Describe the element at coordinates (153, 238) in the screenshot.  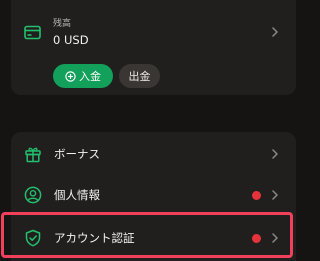
I see `menu-item-account-verification: アカウント認証` at that location.